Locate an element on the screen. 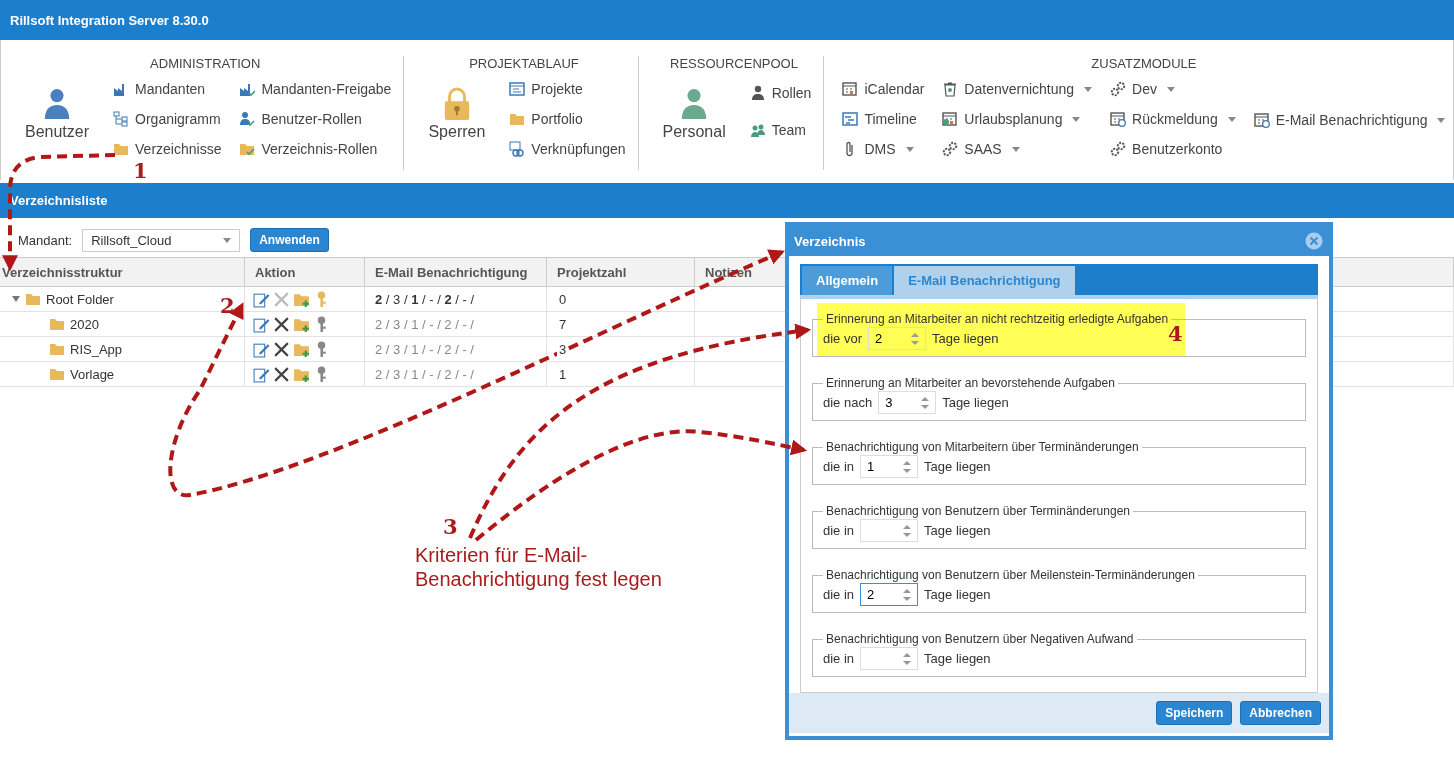 This screenshot has width=1454, height=771. fieldset-legend: Benachrichtigung von Benutzern über Meilenstein-Terminänderungen is located at coordinates (1010, 575).